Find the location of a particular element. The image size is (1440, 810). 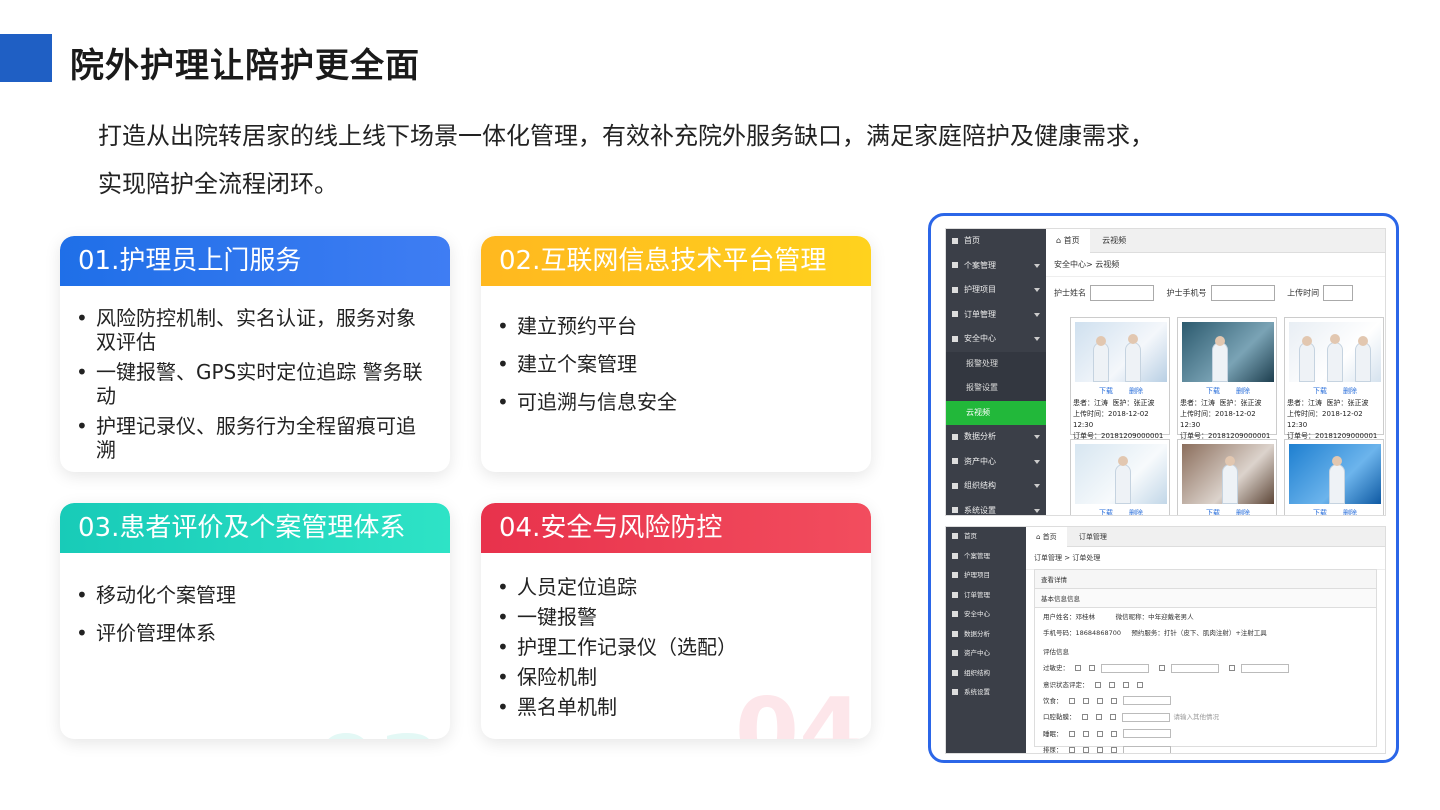

nurse-phone-input is located at coordinates (1242, 293).